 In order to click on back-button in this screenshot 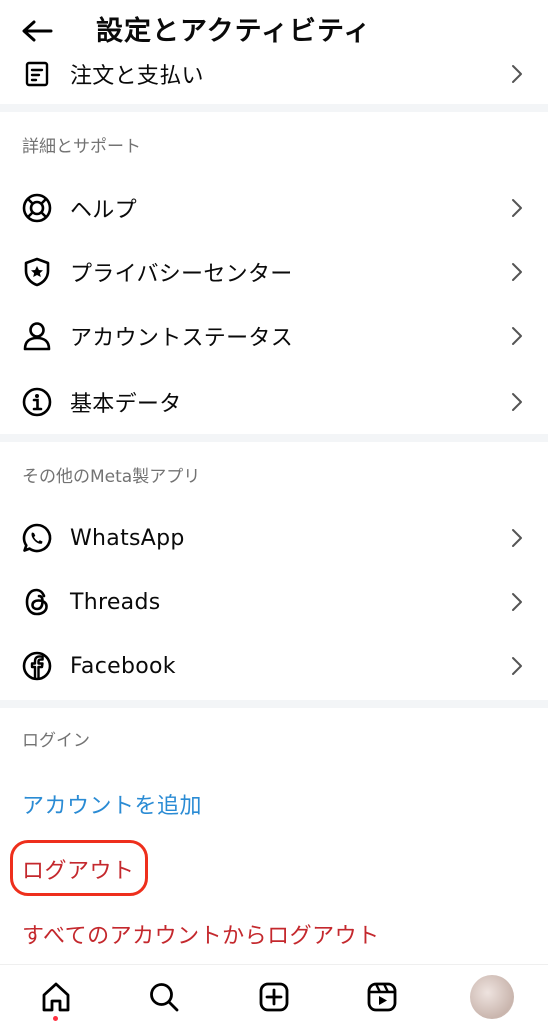, I will do `click(37, 31)`.